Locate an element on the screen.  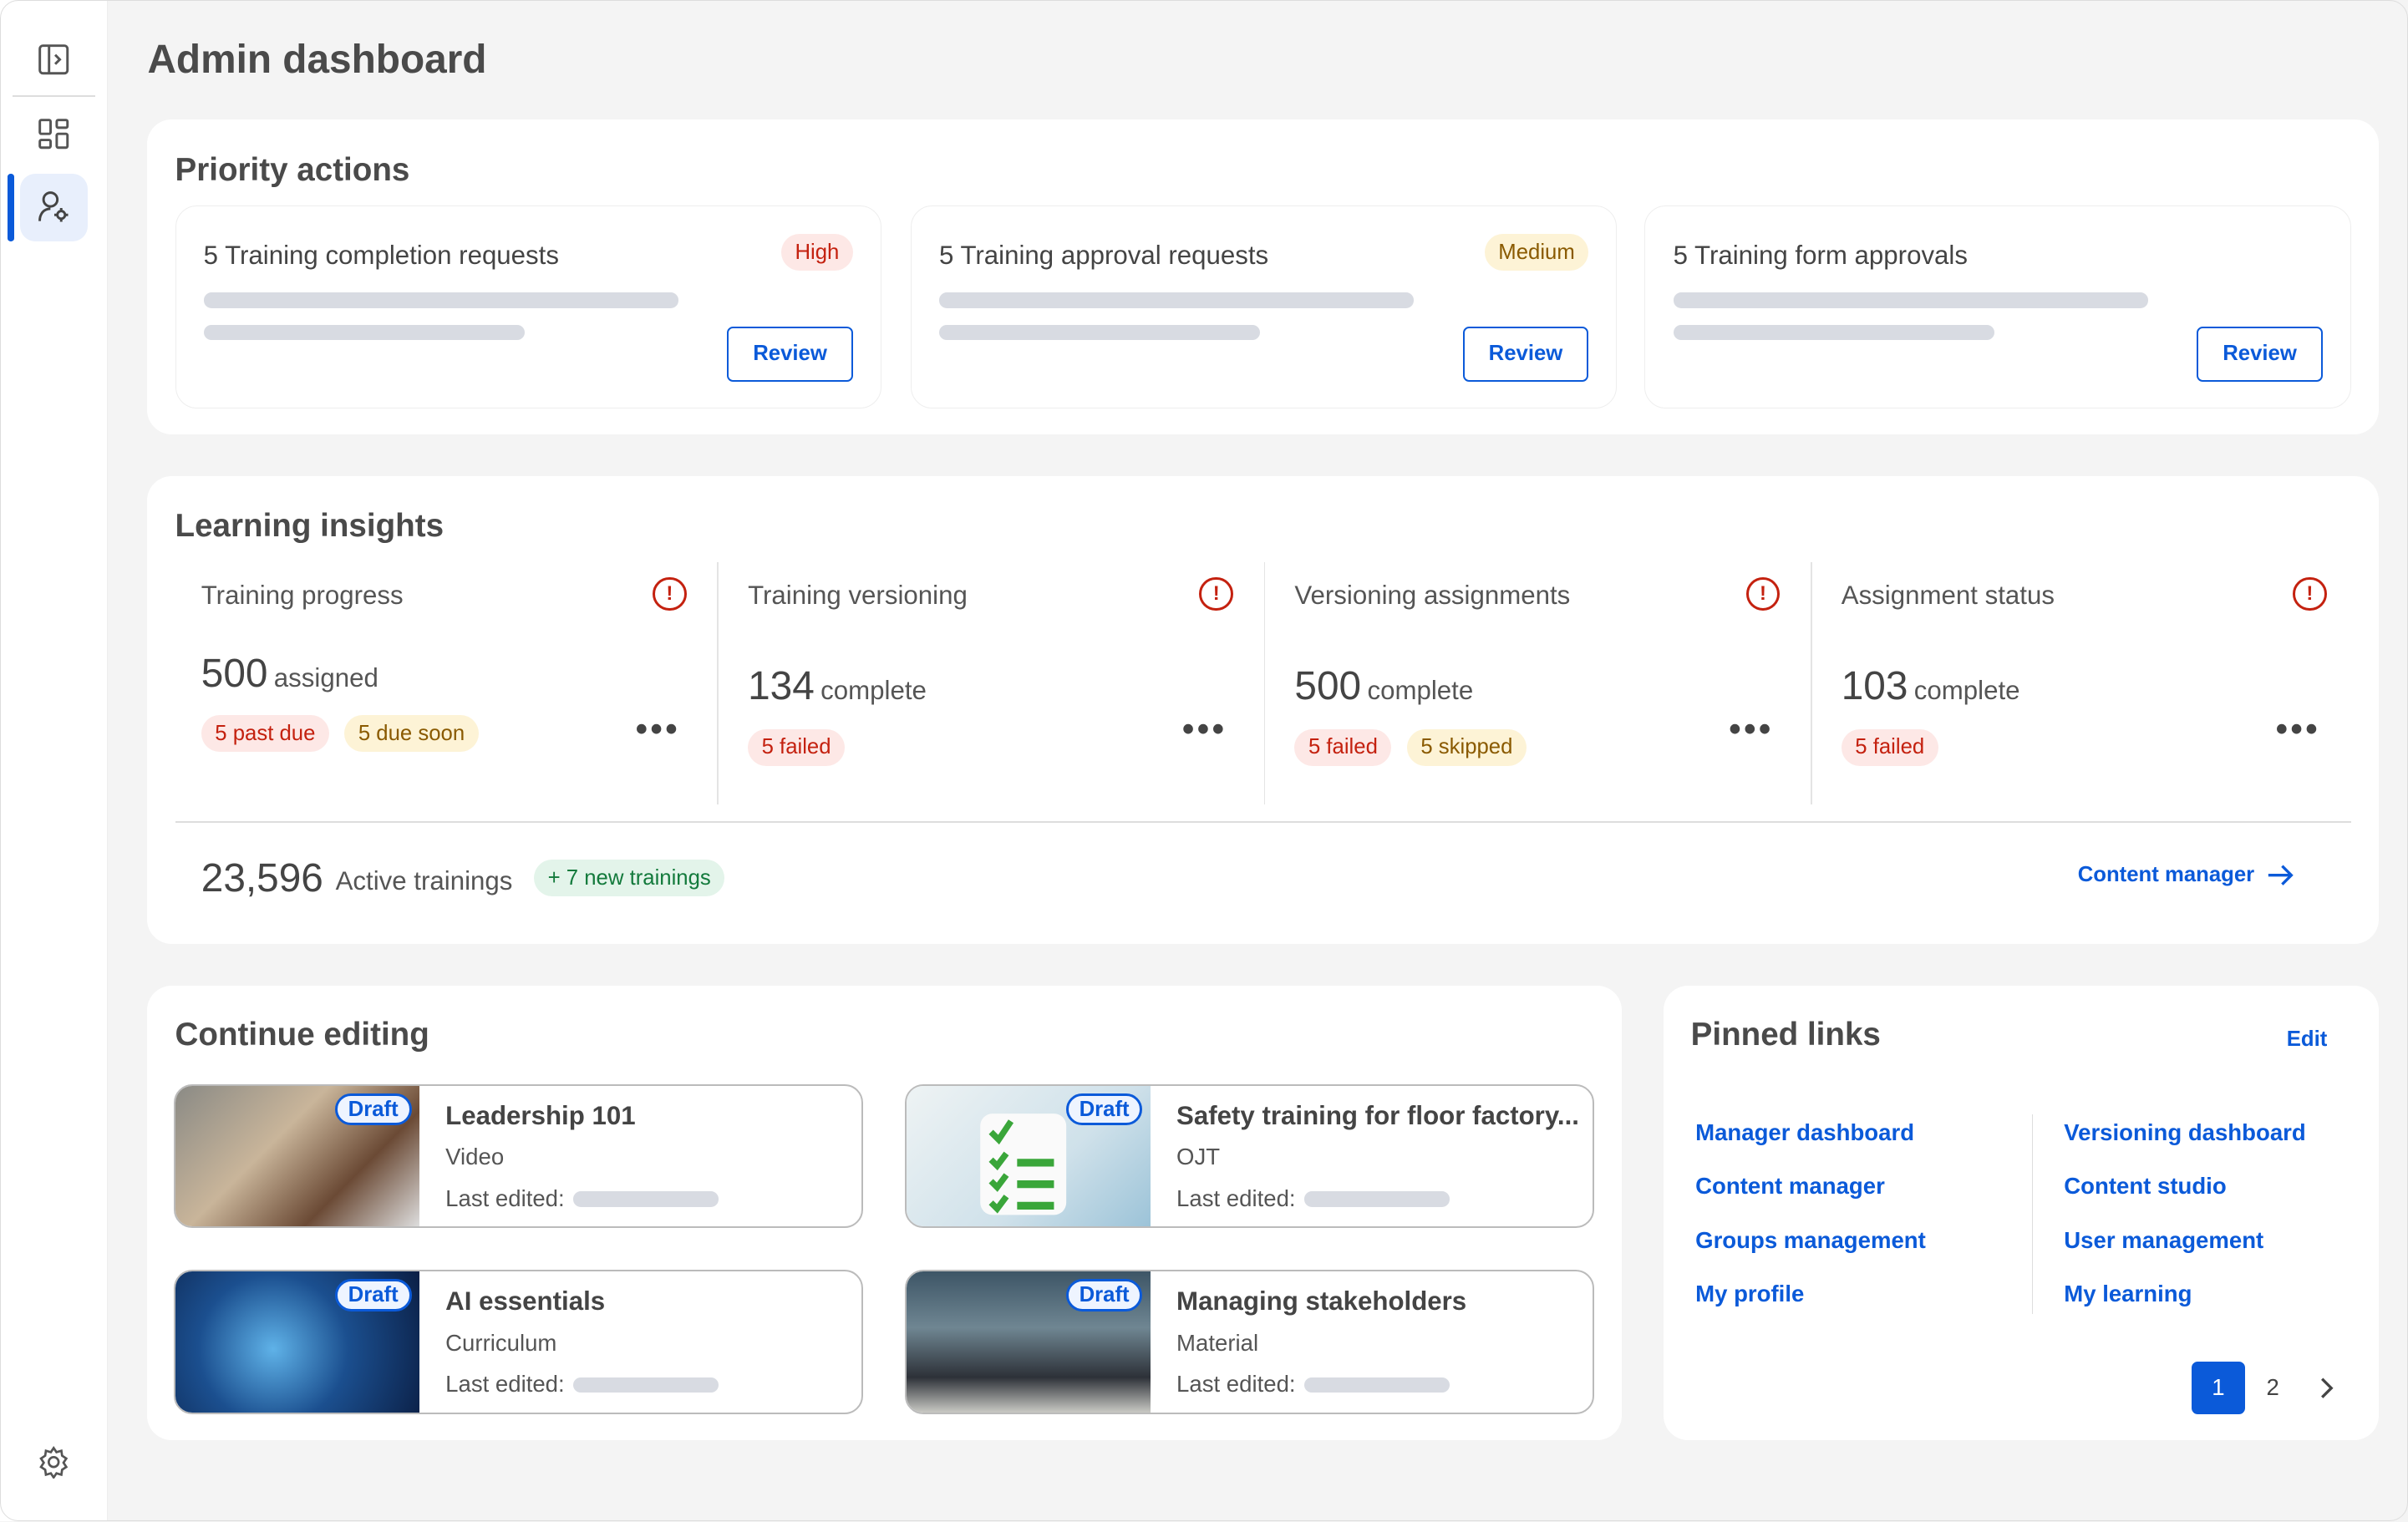
arrow-right-icon is located at coordinates (2281, 875).